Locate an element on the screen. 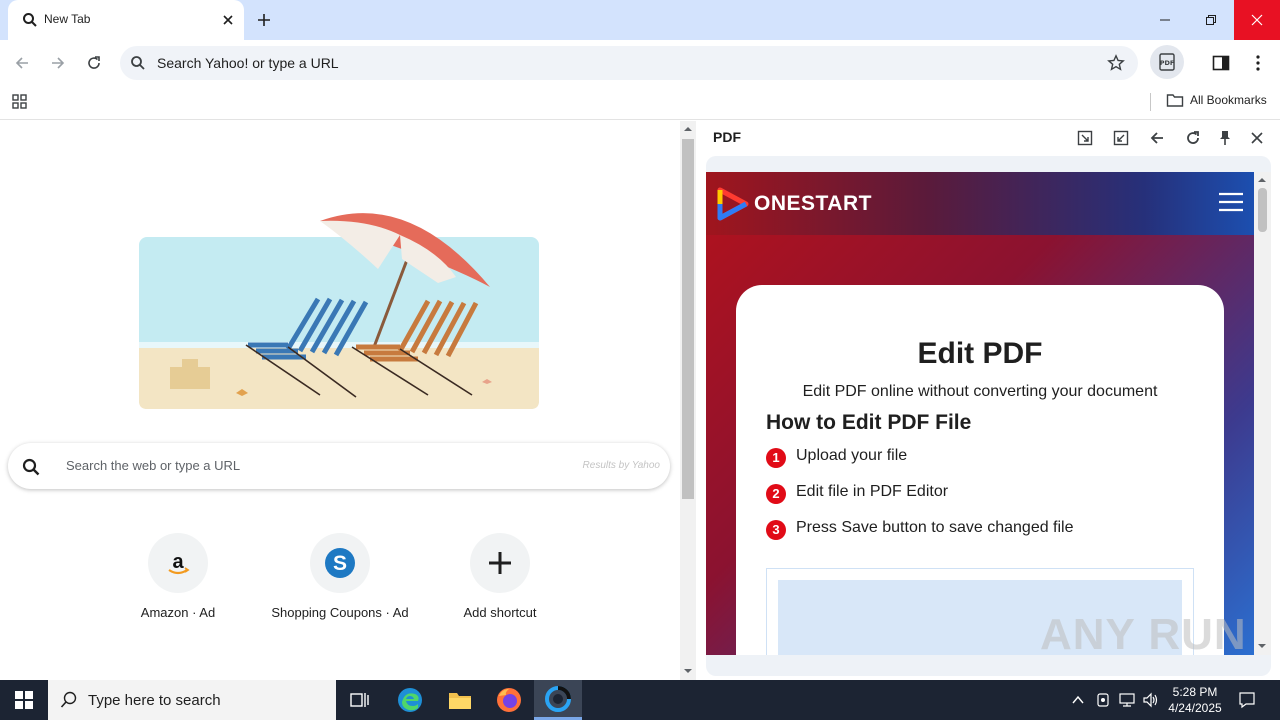 The image size is (1280, 720). side-panel-close-button is located at coordinates (1257, 138).